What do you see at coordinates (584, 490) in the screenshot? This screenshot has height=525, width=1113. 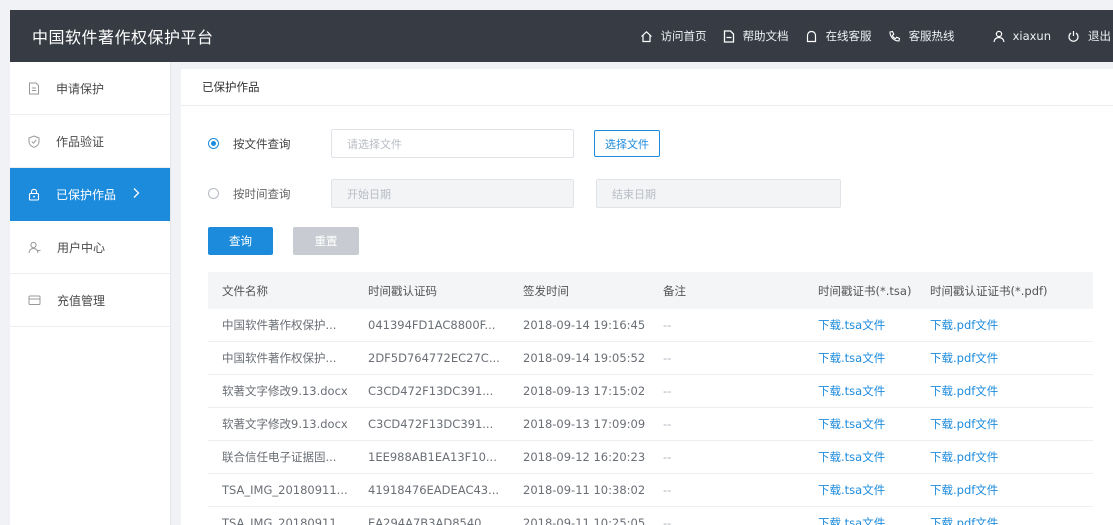 I see `cell-issue-time: 2018-09-11 10:38:02` at bounding box center [584, 490].